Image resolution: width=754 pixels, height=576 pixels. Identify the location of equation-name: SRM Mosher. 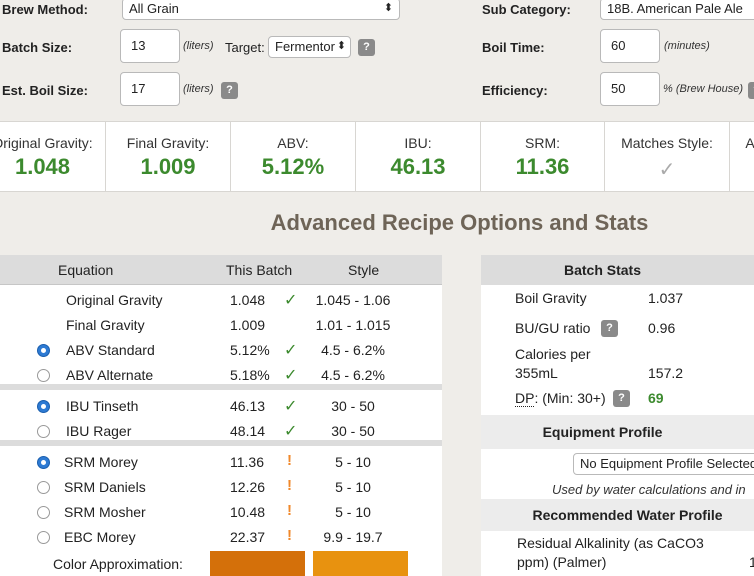
(105, 512).